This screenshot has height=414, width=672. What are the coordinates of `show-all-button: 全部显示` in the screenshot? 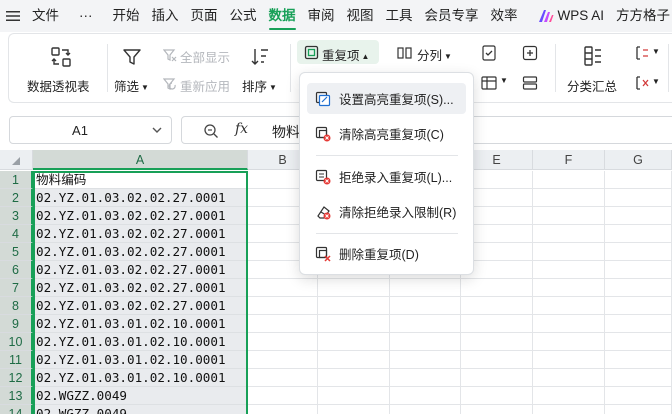 It's located at (205, 56).